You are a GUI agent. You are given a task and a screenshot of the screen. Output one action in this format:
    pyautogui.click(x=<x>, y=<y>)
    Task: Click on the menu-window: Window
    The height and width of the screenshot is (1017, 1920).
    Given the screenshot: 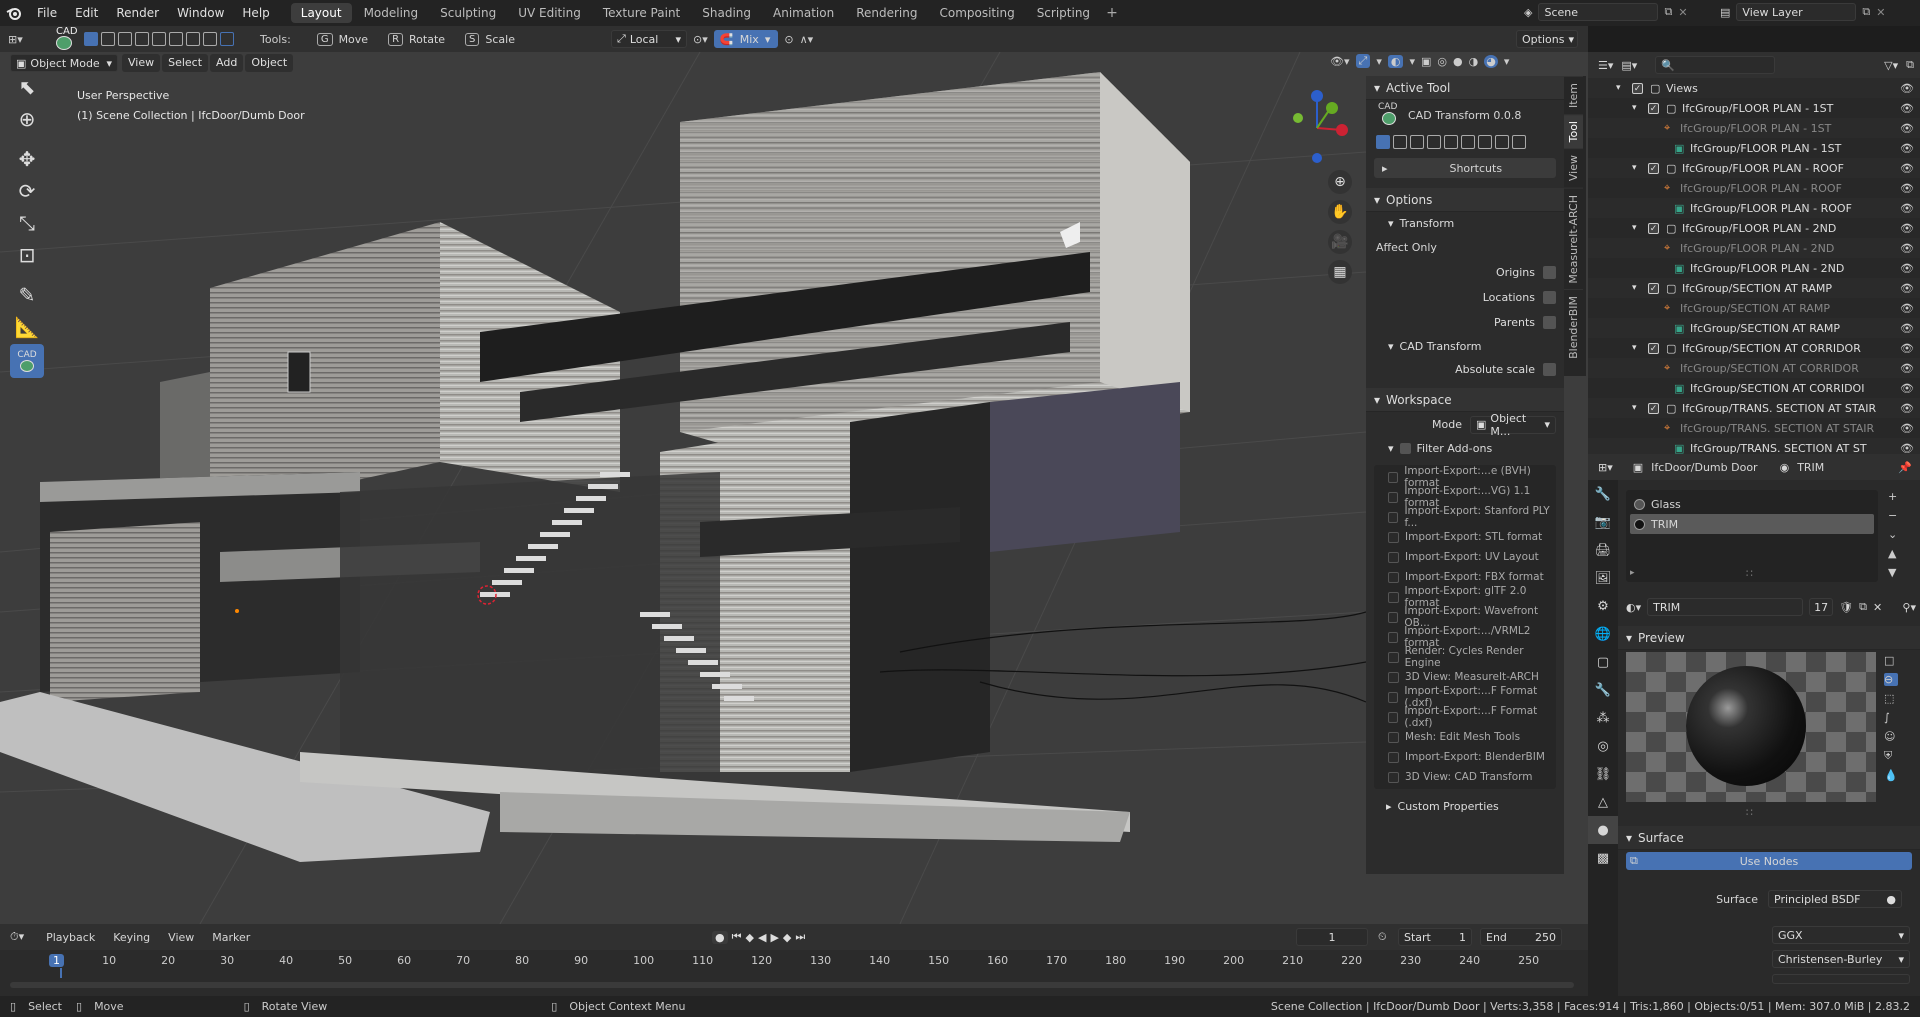 What is the action you would take?
    pyautogui.click(x=200, y=13)
    